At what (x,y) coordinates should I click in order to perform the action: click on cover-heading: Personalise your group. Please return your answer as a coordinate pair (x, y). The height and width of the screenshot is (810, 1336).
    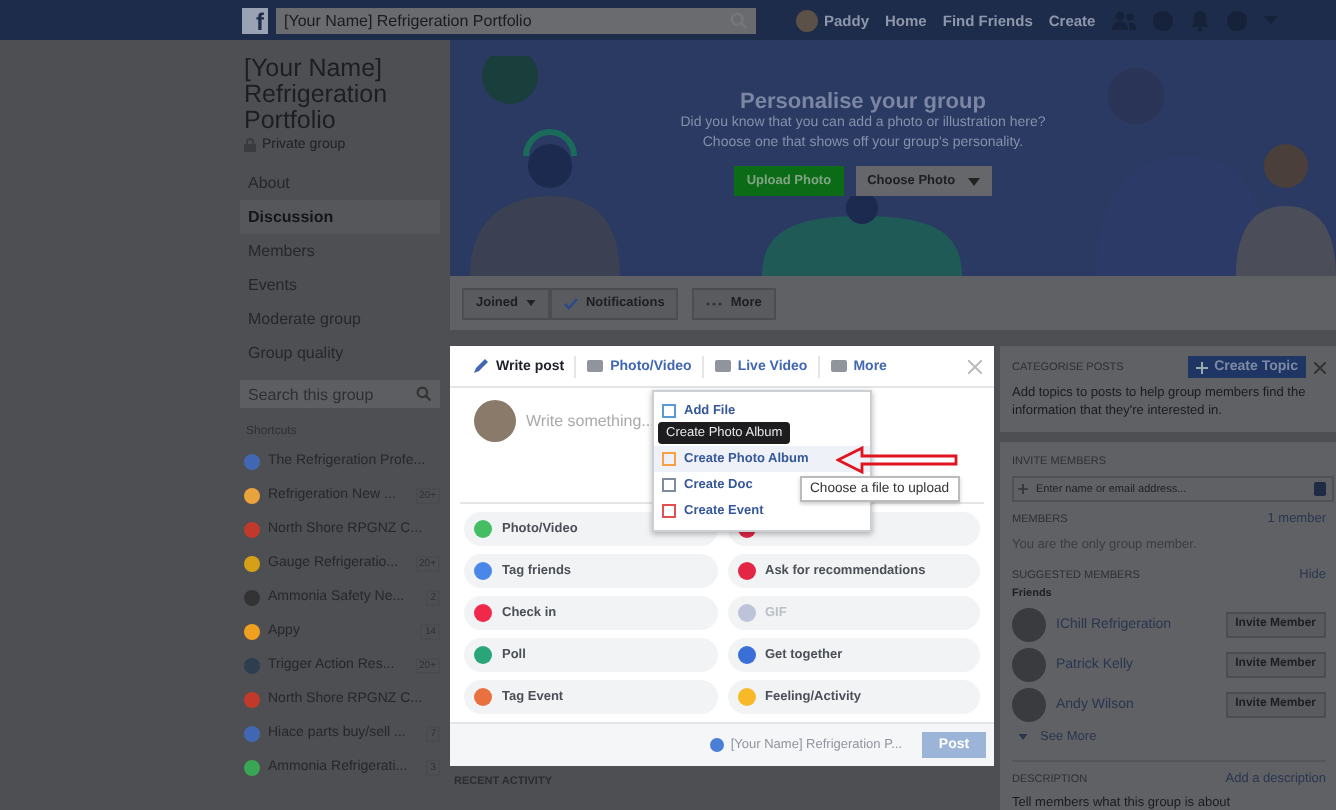
    Looking at the image, I should click on (863, 103).